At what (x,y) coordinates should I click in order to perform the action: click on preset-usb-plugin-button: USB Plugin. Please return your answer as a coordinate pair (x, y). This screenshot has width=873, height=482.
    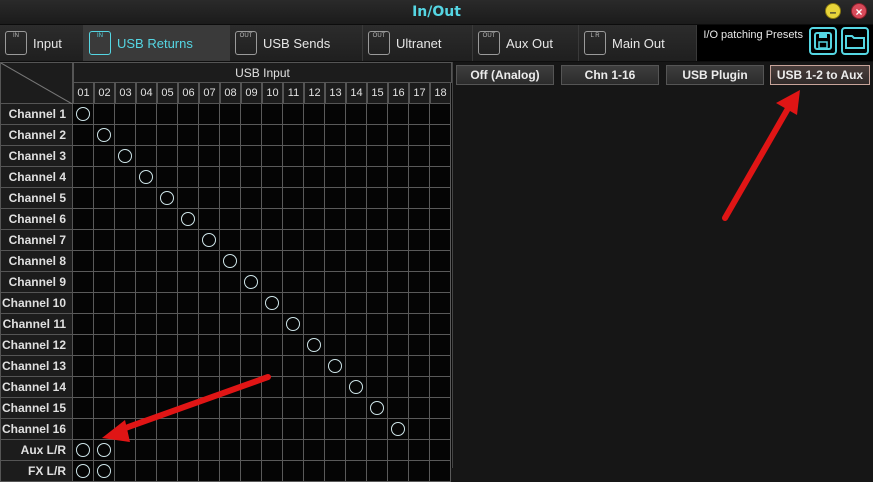
    Looking at the image, I should click on (715, 75).